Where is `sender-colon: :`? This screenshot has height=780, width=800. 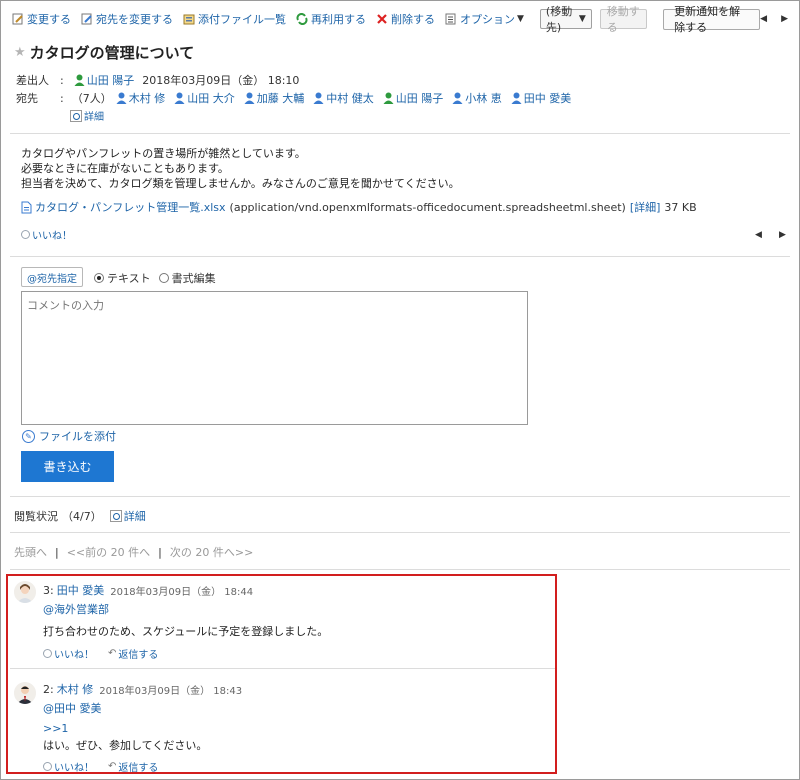 sender-colon: : is located at coordinates (62, 80).